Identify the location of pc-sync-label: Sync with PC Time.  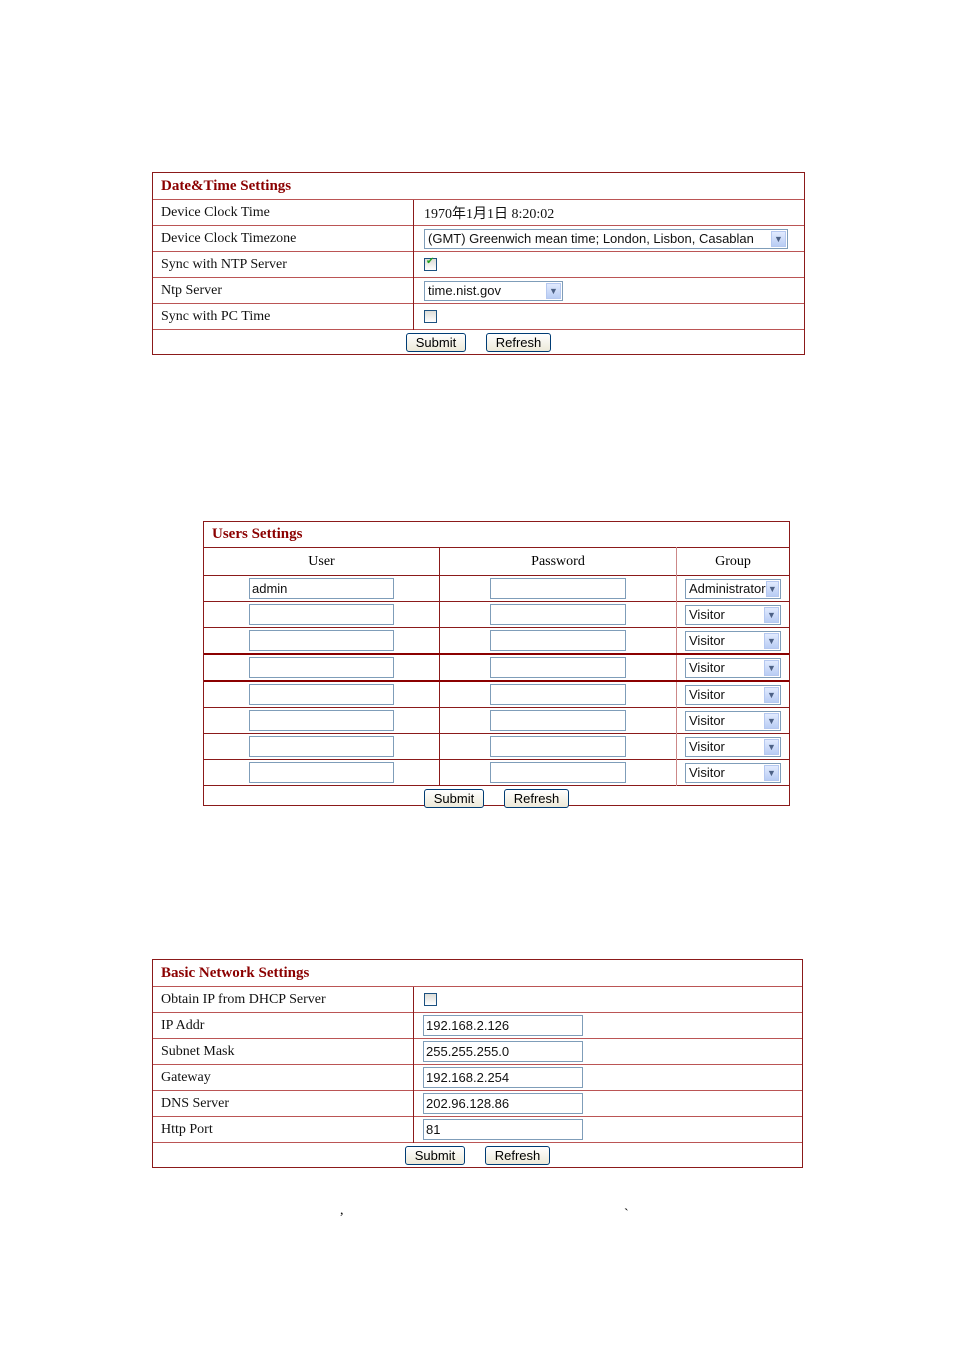
(283, 316).